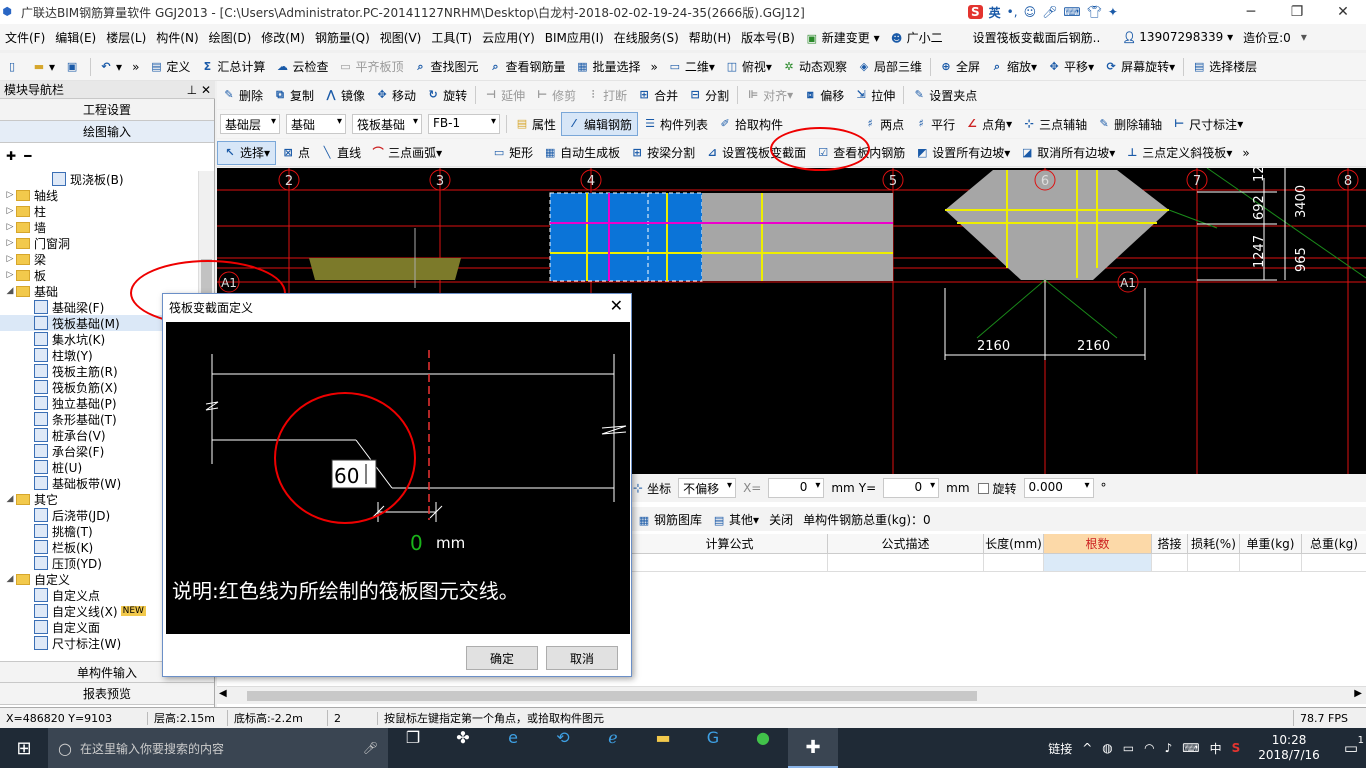 This screenshot has width=1366, height=768. Describe the element at coordinates (107, 694) in the screenshot. I see `report-preview-tab: 报表预览` at that location.